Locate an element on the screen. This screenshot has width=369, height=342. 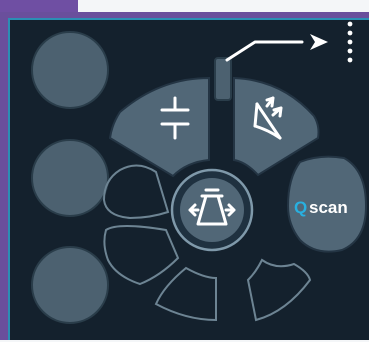
top-indicator-tab is located at coordinates (223, 79).